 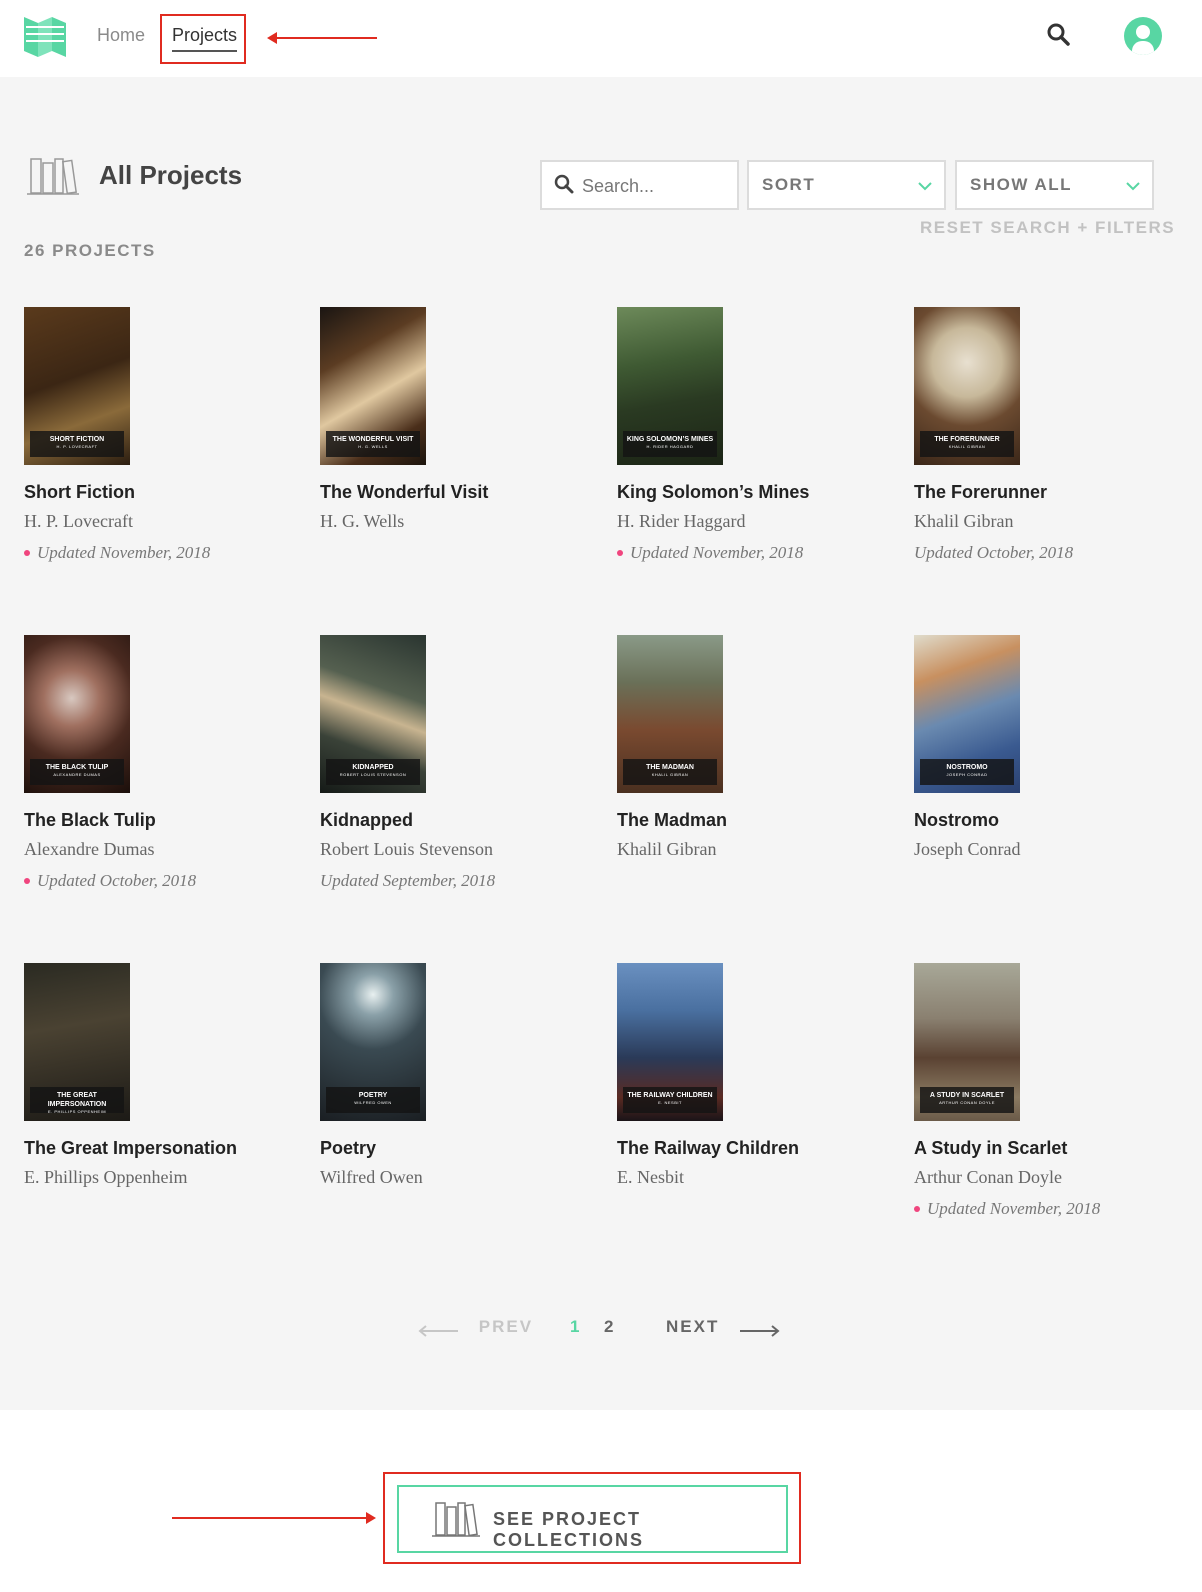 I want to click on project-cover: THE MADMAN KHALIL GIBRAN, so click(x=670, y=714).